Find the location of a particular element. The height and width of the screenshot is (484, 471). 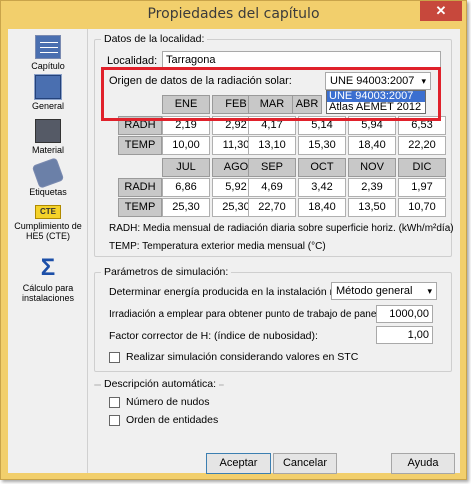

cancel-button: Cancelar is located at coordinates (305, 463).